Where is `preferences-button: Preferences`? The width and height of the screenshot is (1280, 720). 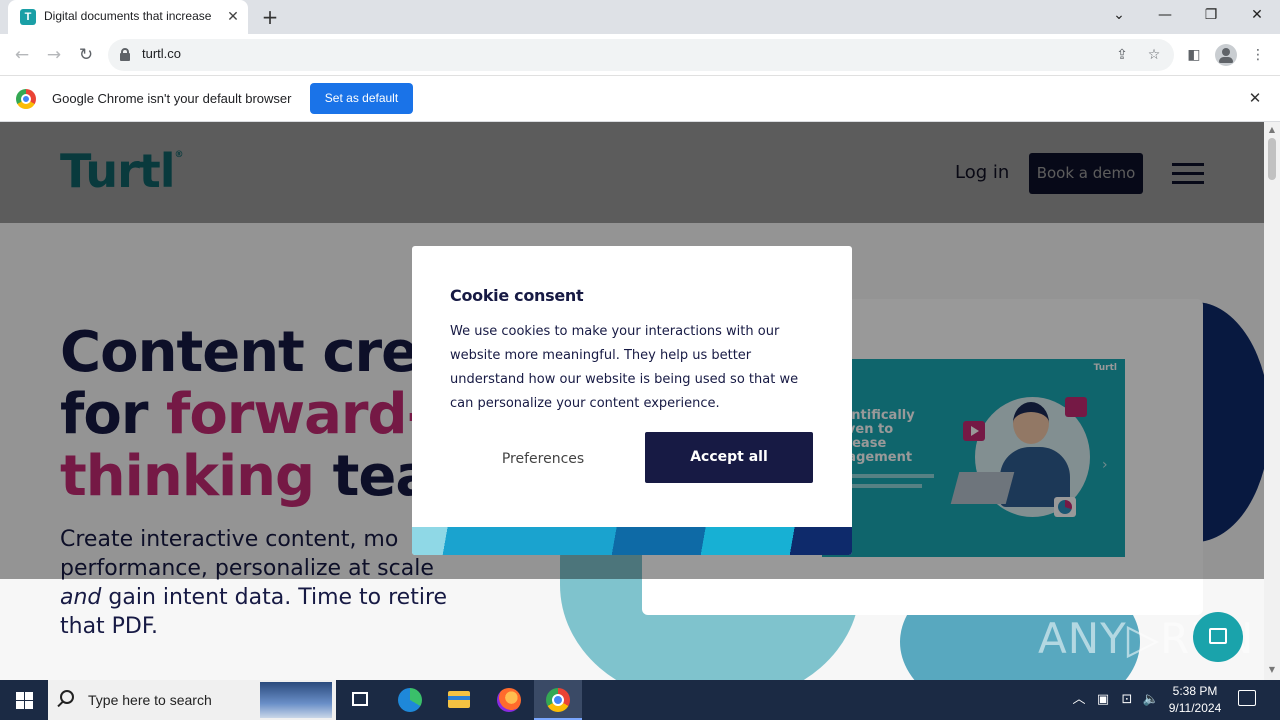 preferences-button: Preferences is located at coordinates (543, 459).